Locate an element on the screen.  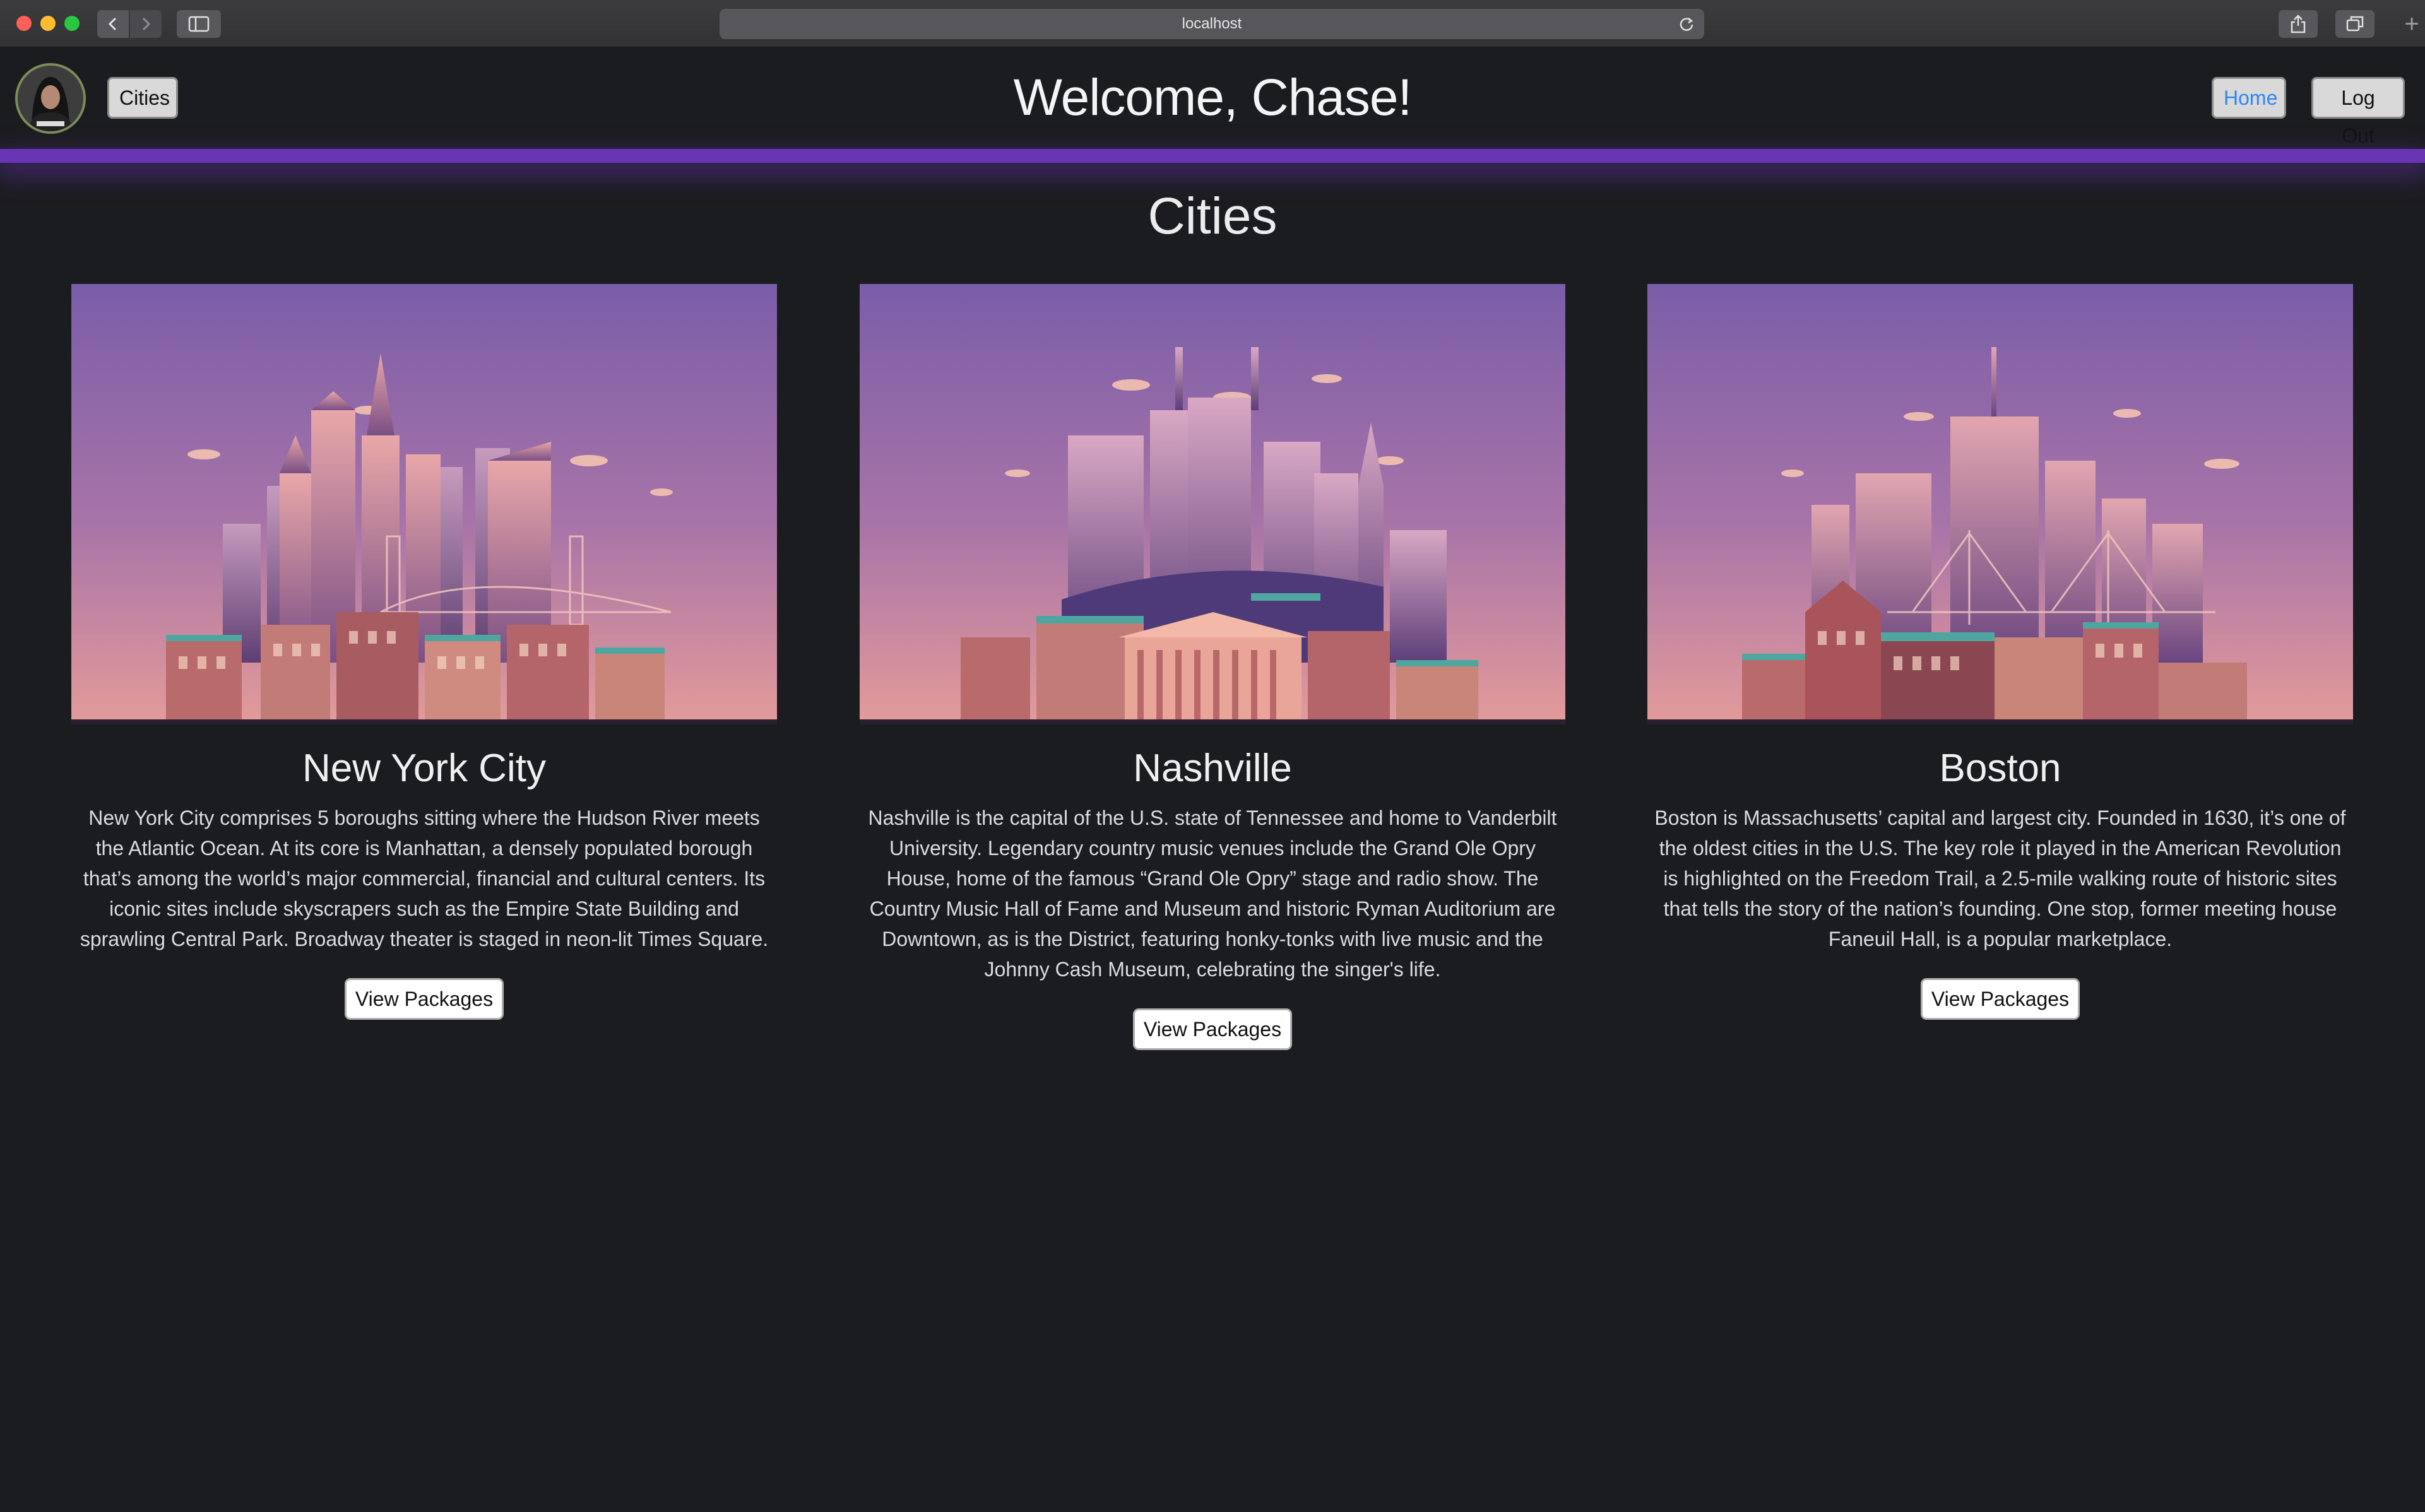
browser-toolbar: localhost + is located at coordinates (1213, 24).